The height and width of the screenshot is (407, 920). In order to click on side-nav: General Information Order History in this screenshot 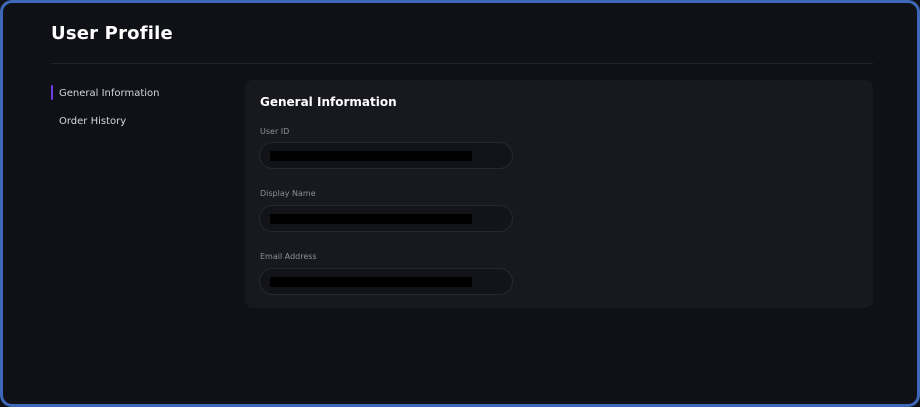, I will do `click(141, 113)`.